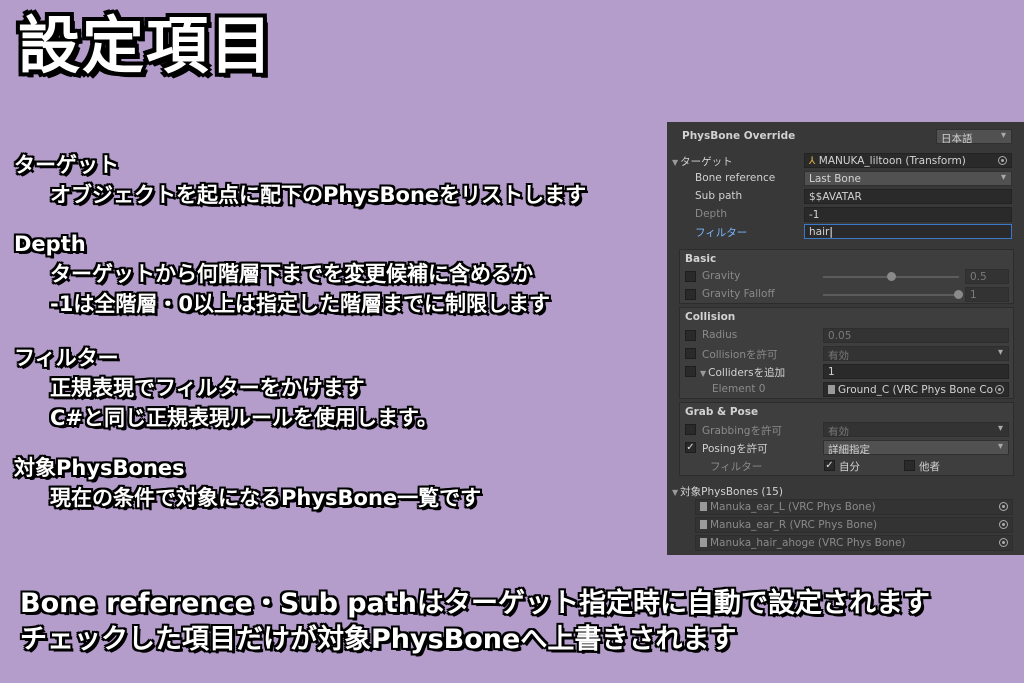 This screenshot has width=1024, height=683. Describe the element at coordinates (891, 276) in the screenshot. I see `gravity-slider-handle` at that location.